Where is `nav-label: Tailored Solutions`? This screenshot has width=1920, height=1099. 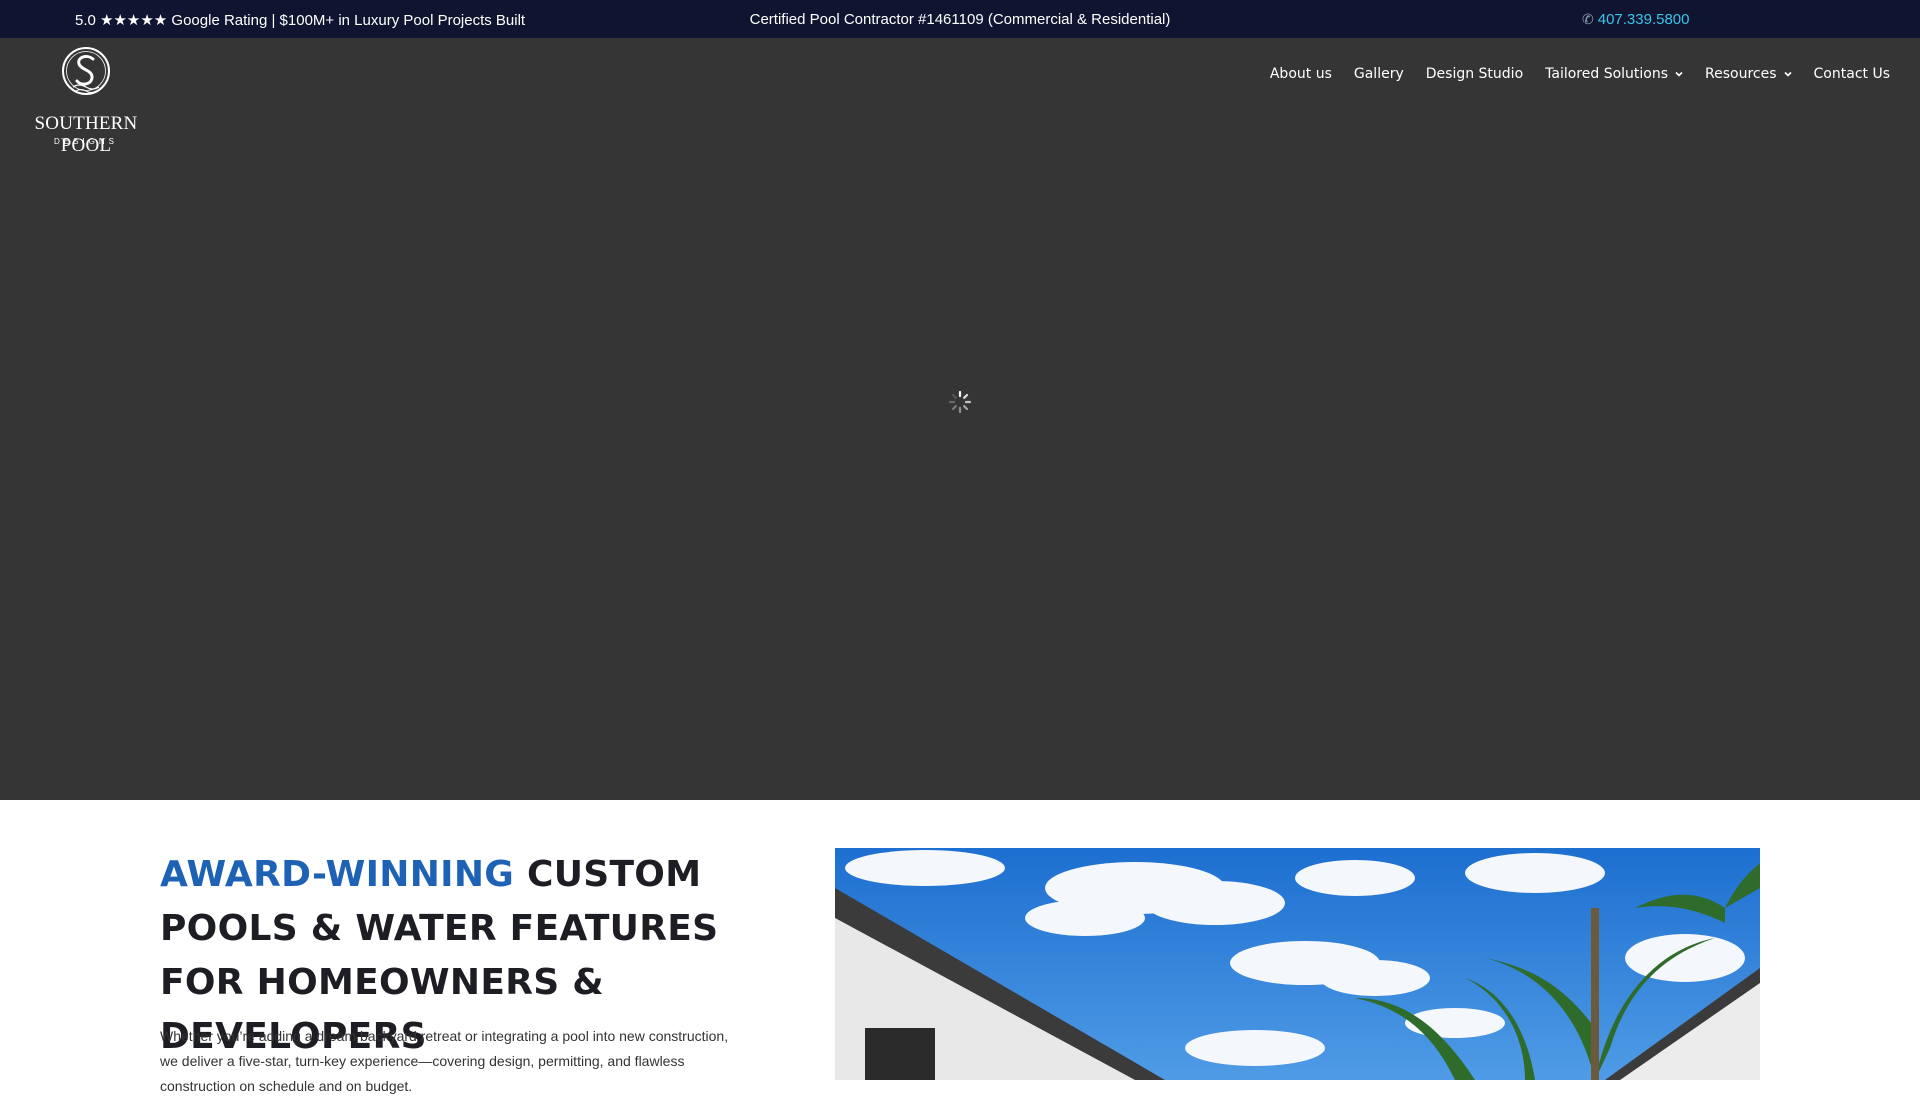
nav-label: Tailored Solutions is located at coordinates (1607, 74).